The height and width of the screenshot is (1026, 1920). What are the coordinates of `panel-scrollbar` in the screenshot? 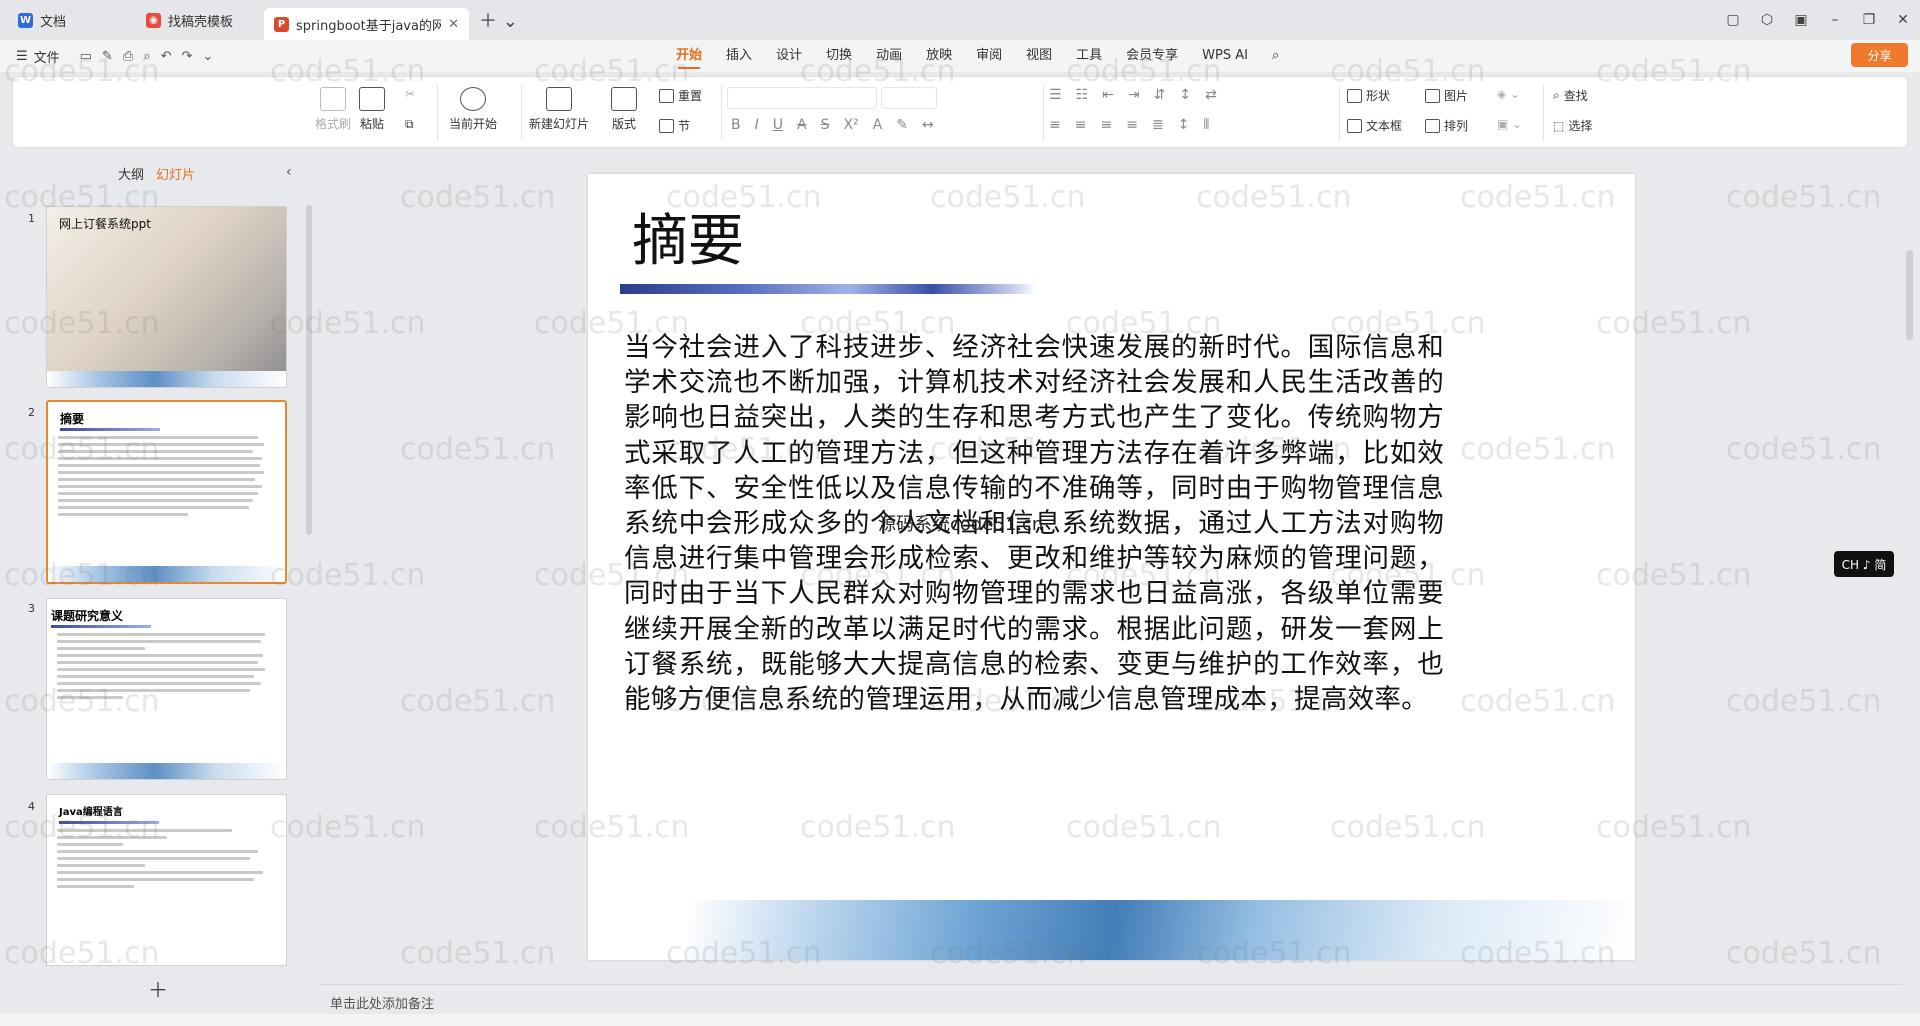 It's located at (309, 370).